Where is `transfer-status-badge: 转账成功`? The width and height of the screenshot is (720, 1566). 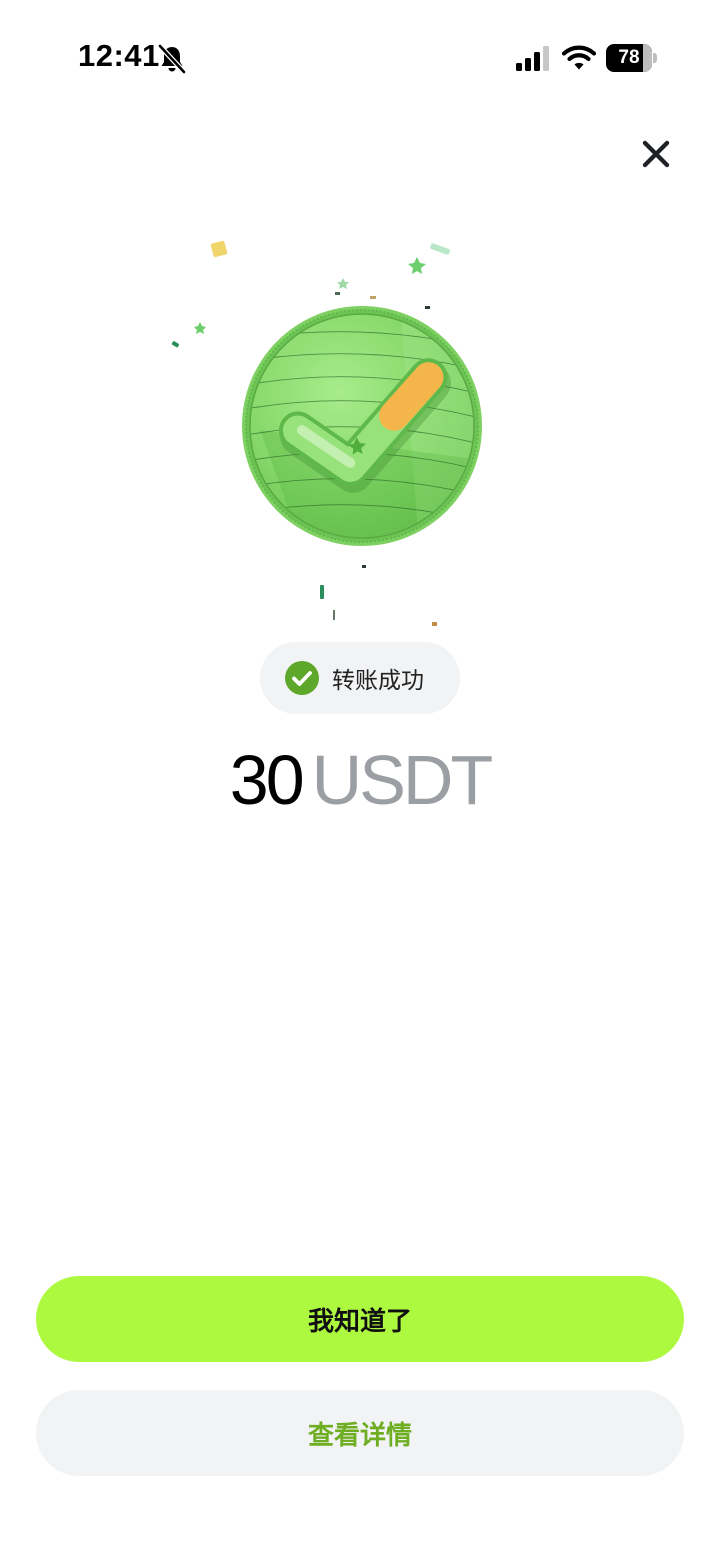 transfer-status-badge: 转账成功 is located at coordinates (360, 678).